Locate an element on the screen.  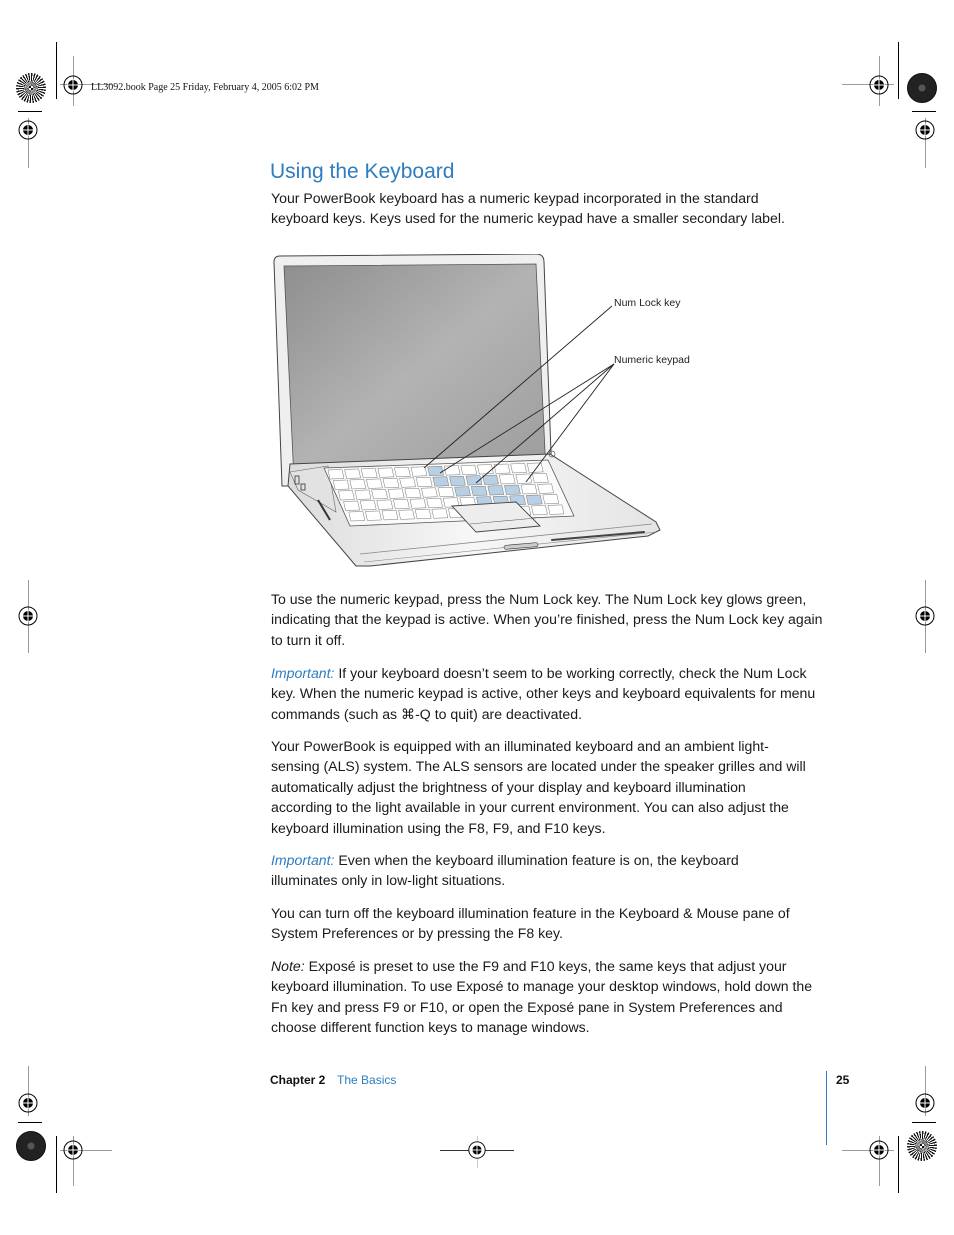
footer-section-title: The Basics is located at coordinates (367, 1080).